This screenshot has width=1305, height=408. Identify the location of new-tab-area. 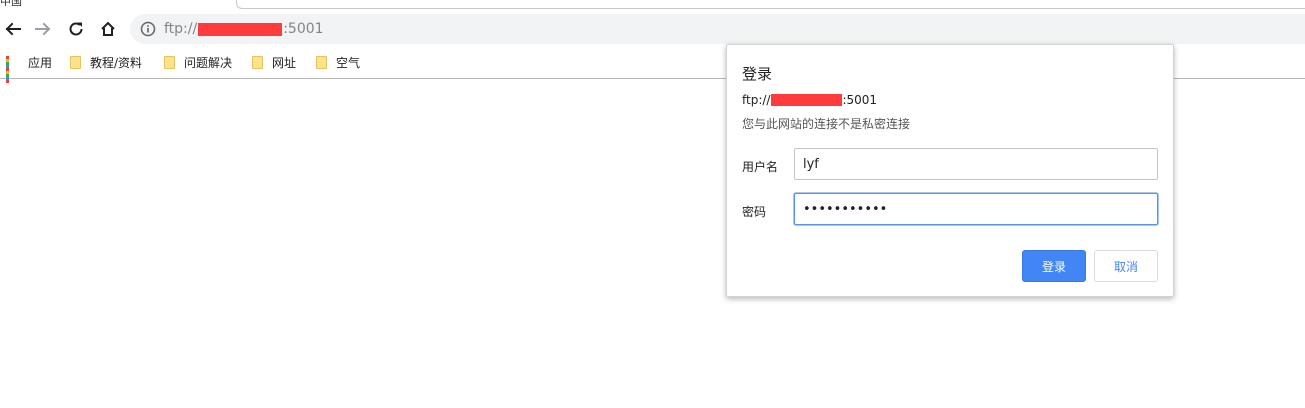
(770, 4).